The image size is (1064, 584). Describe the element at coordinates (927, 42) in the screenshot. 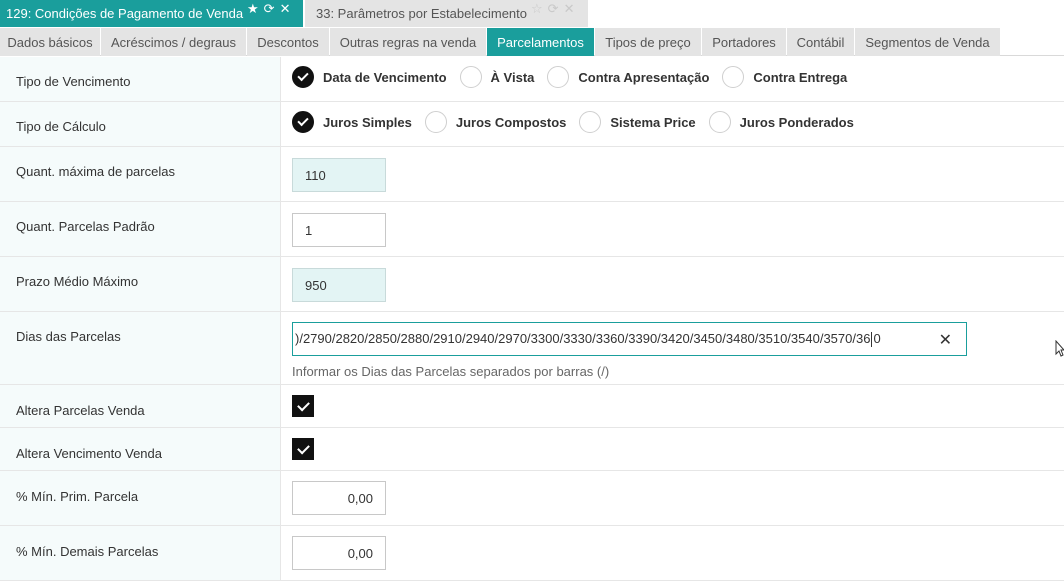

I see `tab-segmentos-de-venda: Segmentos de Venda` at that location.